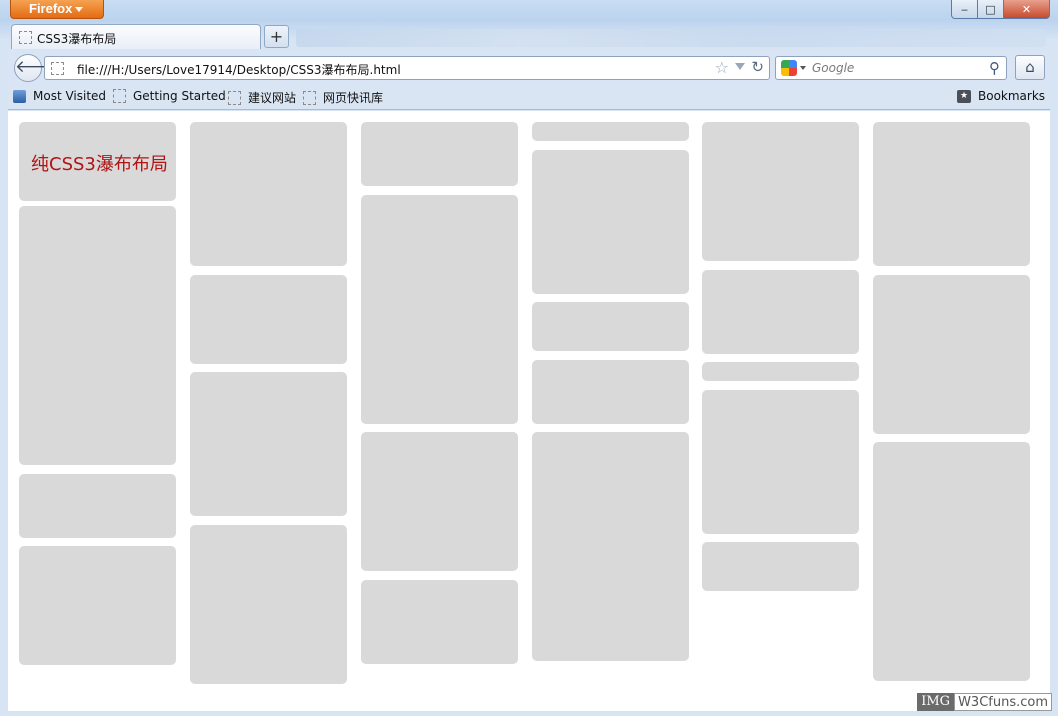  Describe the element at coordinates (19, 96) in the screenshot. I see `most-visited-icon` at that location.